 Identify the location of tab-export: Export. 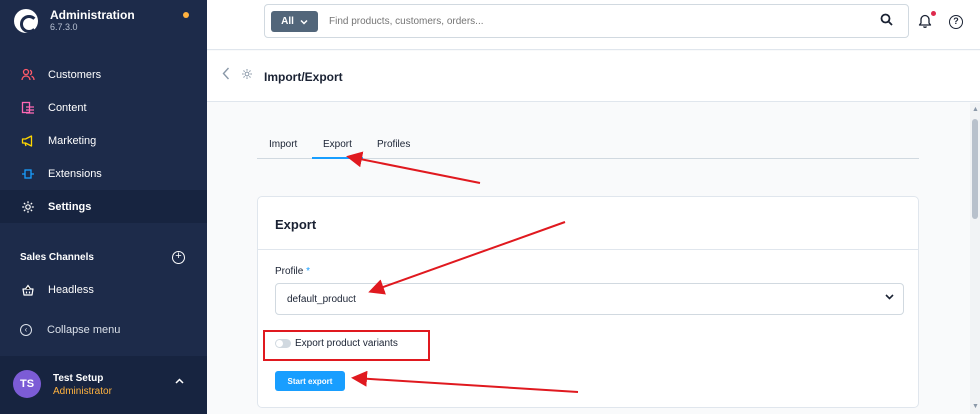
(337, 144).